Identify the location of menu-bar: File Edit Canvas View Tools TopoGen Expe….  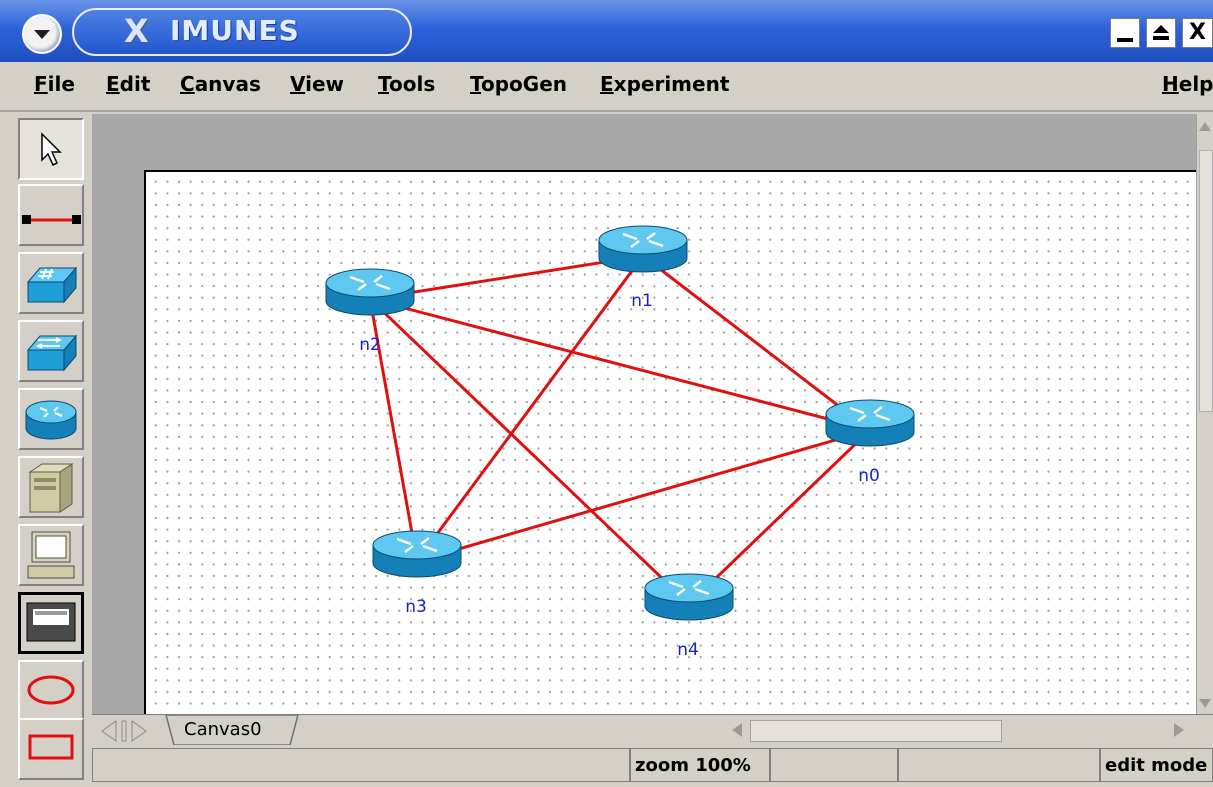
(606, 87).